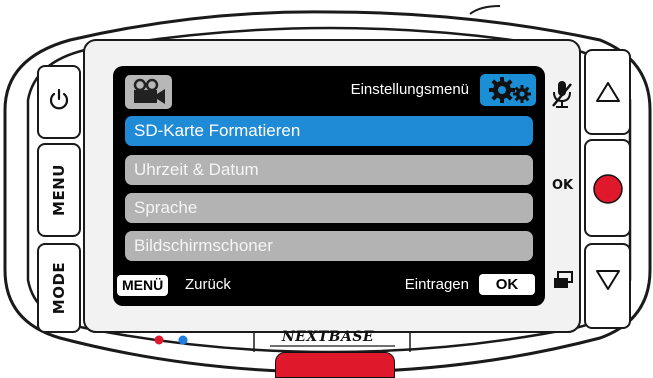 The image size is (653, 378). What do you see at coordinates (563, 185) in the screenshot?
I see `ok-label: OK` at bounding box center [563, 185].